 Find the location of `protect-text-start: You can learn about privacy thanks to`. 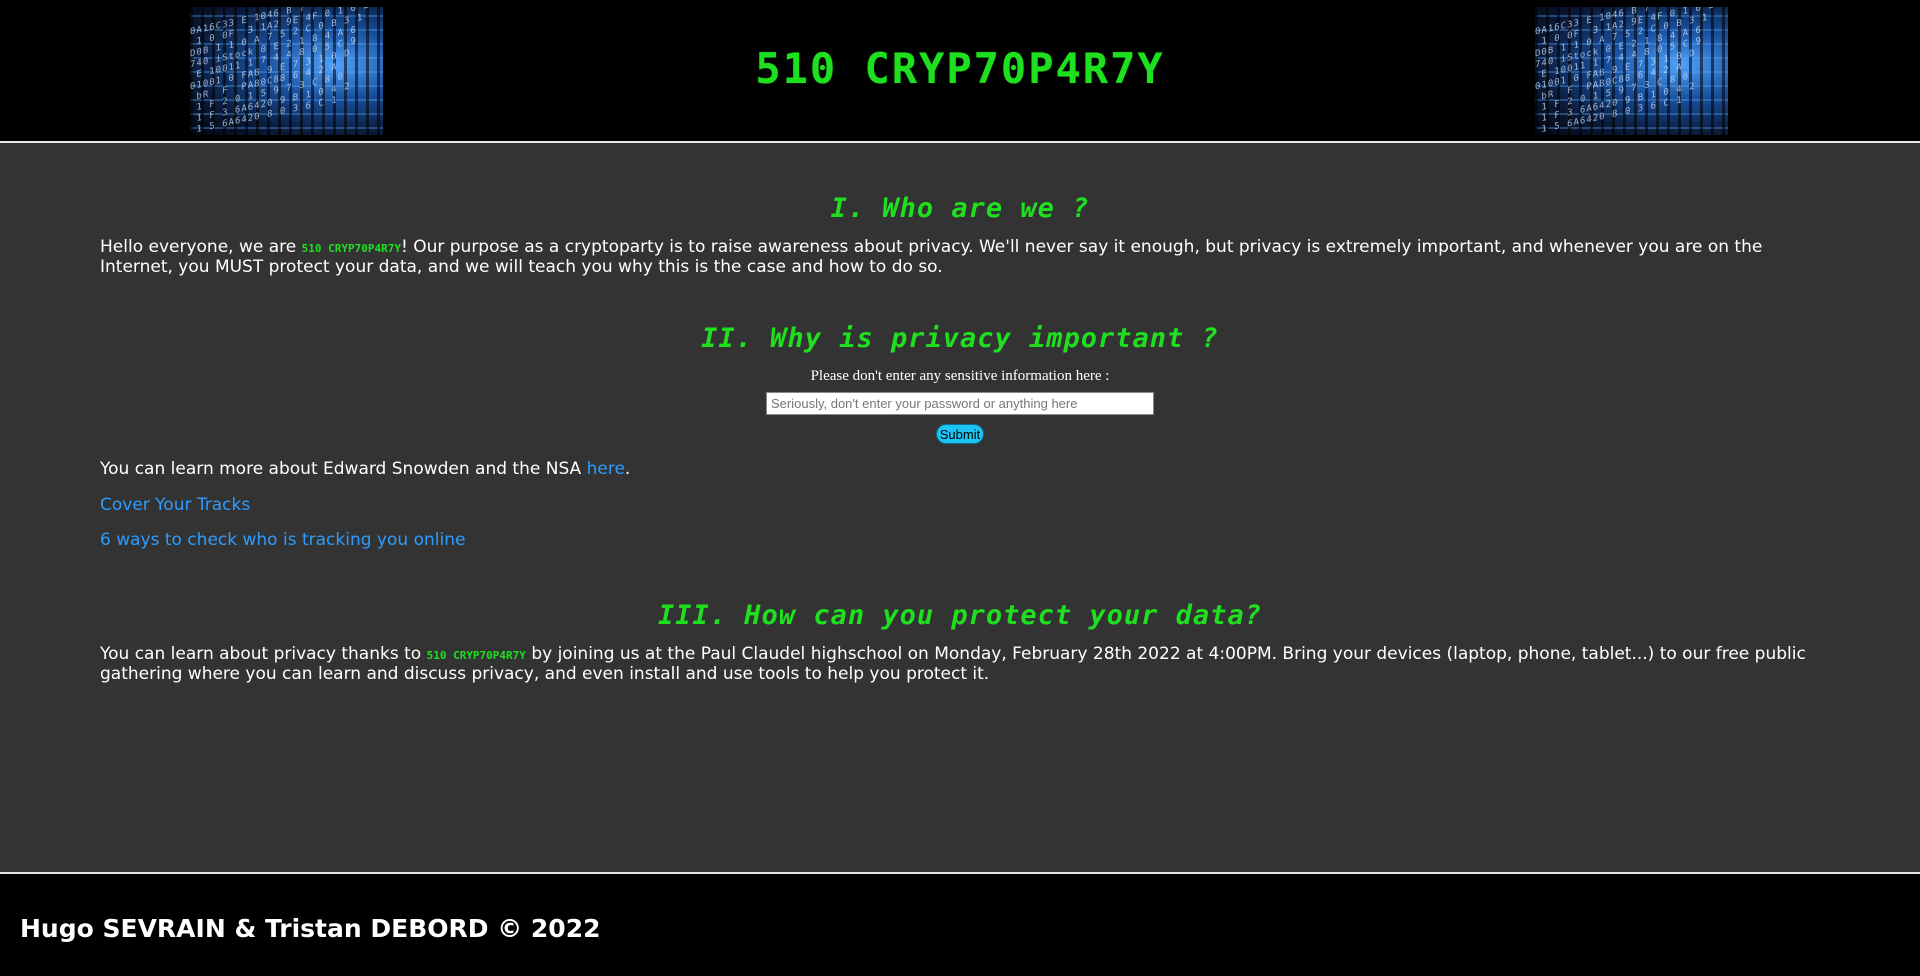

protect-text-start: You can learn about privacy thanks to is located at coordinates (263, 654).